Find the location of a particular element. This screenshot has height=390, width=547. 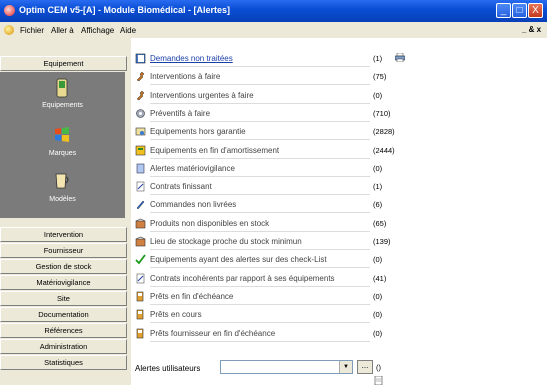

alert-row: Alertes matériovigilance (0) is located at coordinates (331, 169).